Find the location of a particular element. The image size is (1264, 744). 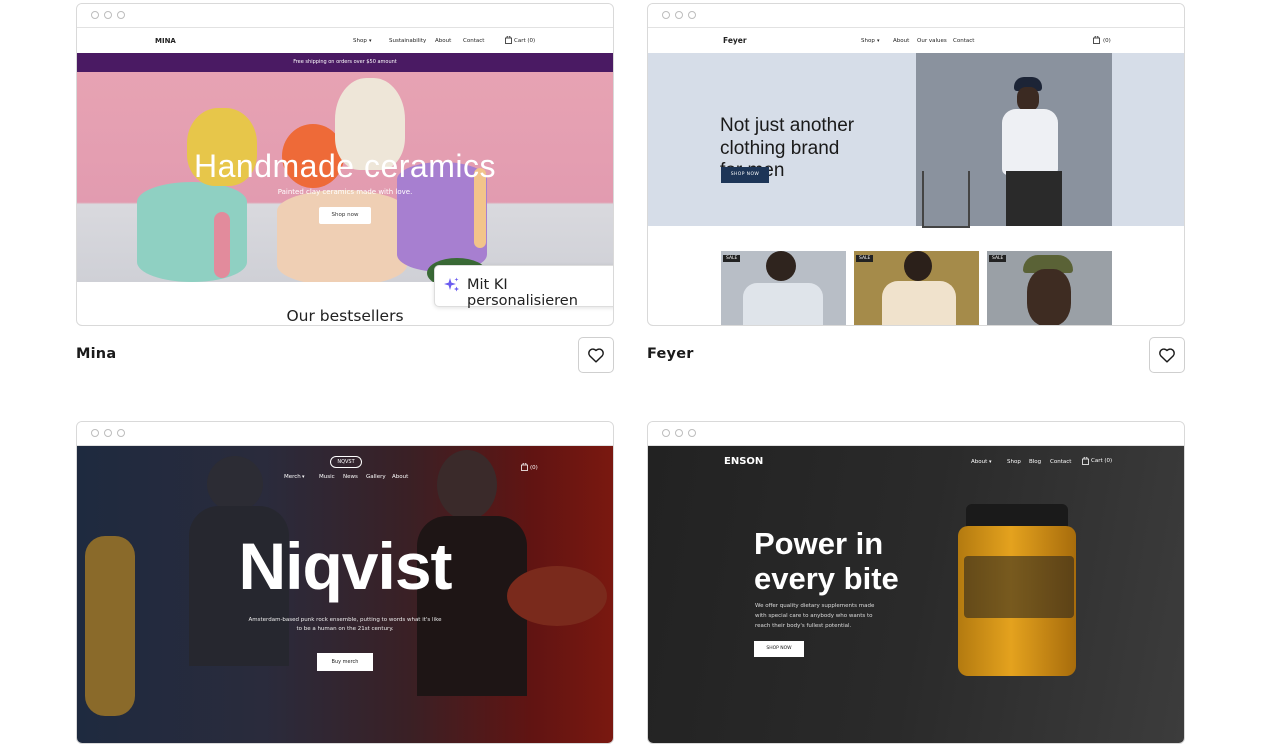

ai-personalize-label: Mit KI personalisieren is located at coordinates (522, 293).